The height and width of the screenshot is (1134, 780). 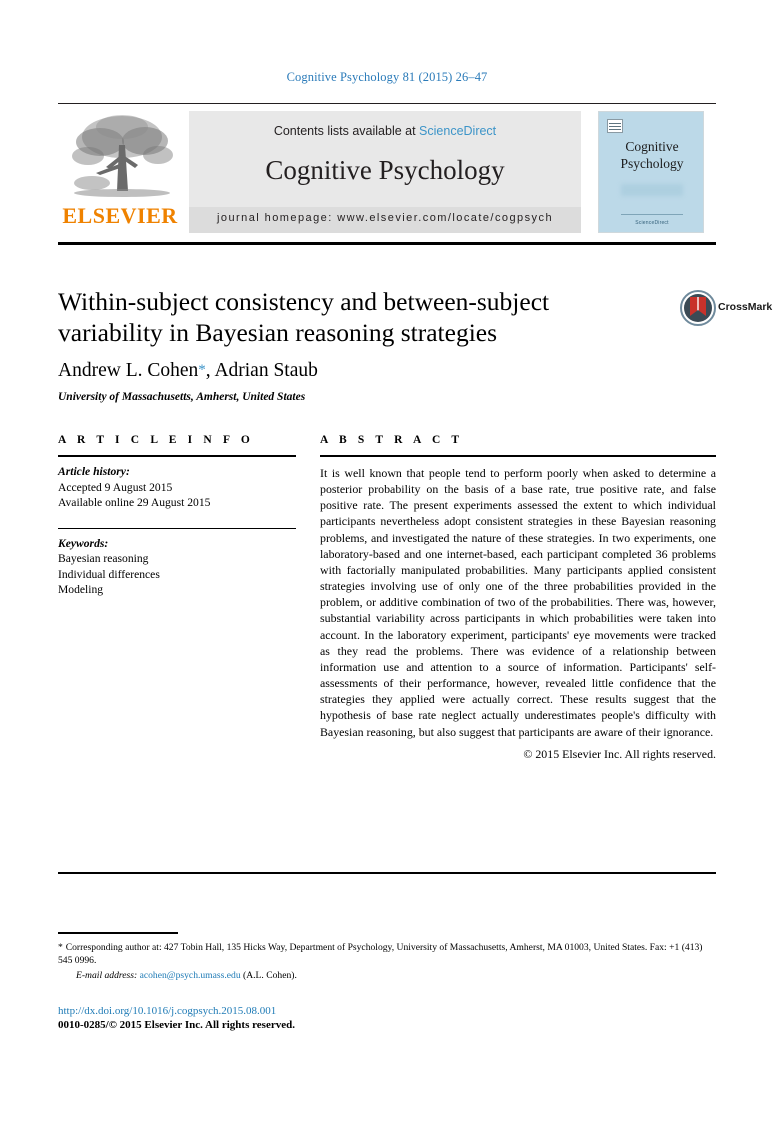 What do you see at coordinates (392, 440) in the screenshot?
I see `abstract-heading: A B S T R A C T` at bounding box center [392, 440].